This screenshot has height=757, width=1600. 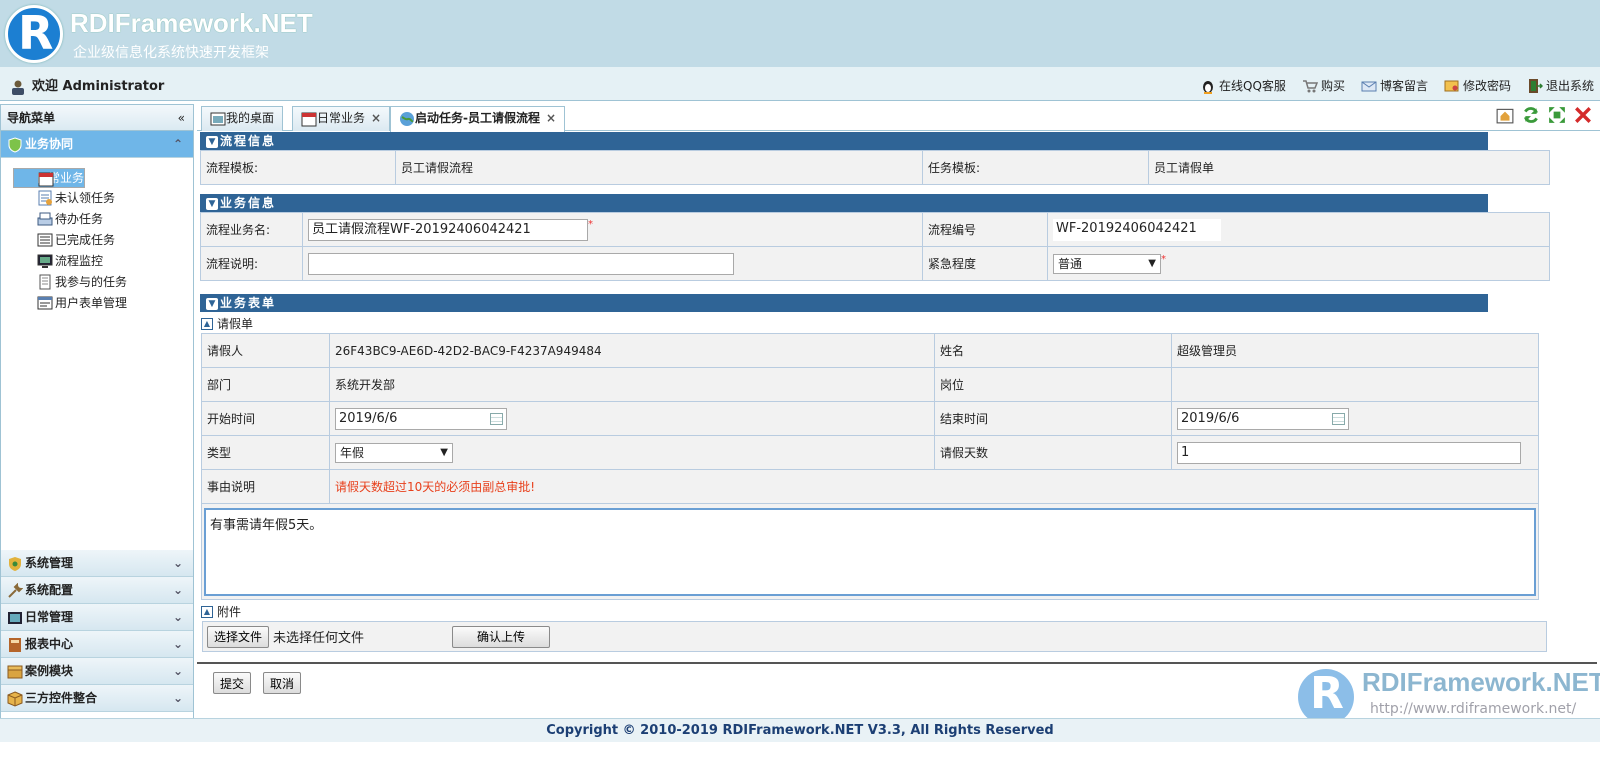 I want to click on section-business-info: ▼ 业务信息, so click(x=844, y=203).